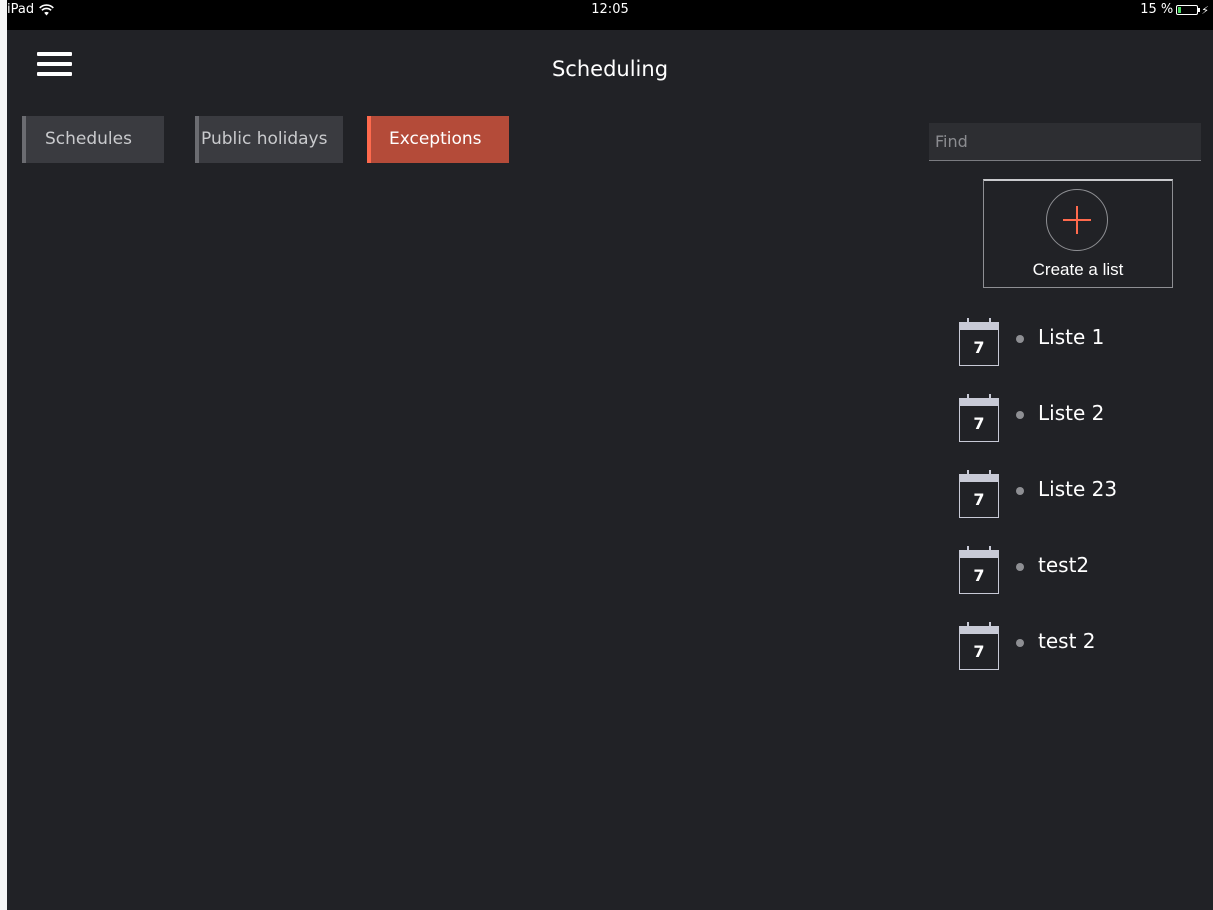 The image size is (1213, 910). Describe the element at coordinates (88, 139) in the screenshot. I see `tab-label: Schedules` at that location.